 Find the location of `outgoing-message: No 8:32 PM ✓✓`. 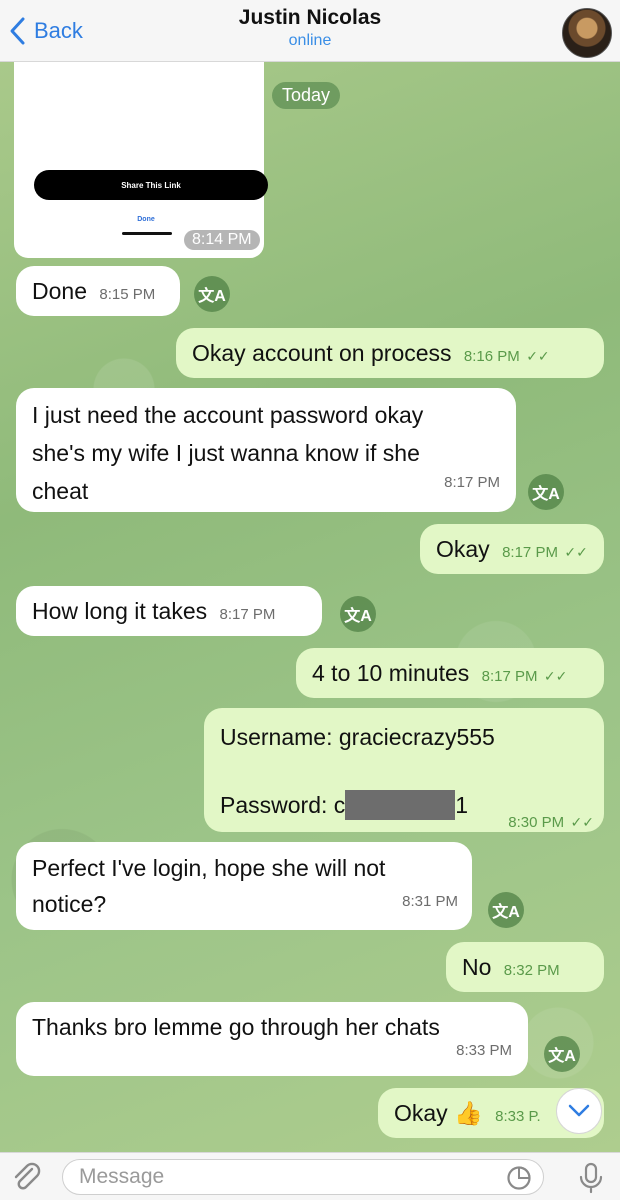

outgoing-message: No 8:32 PM ✓✓ is located at coordinates (525, 979).